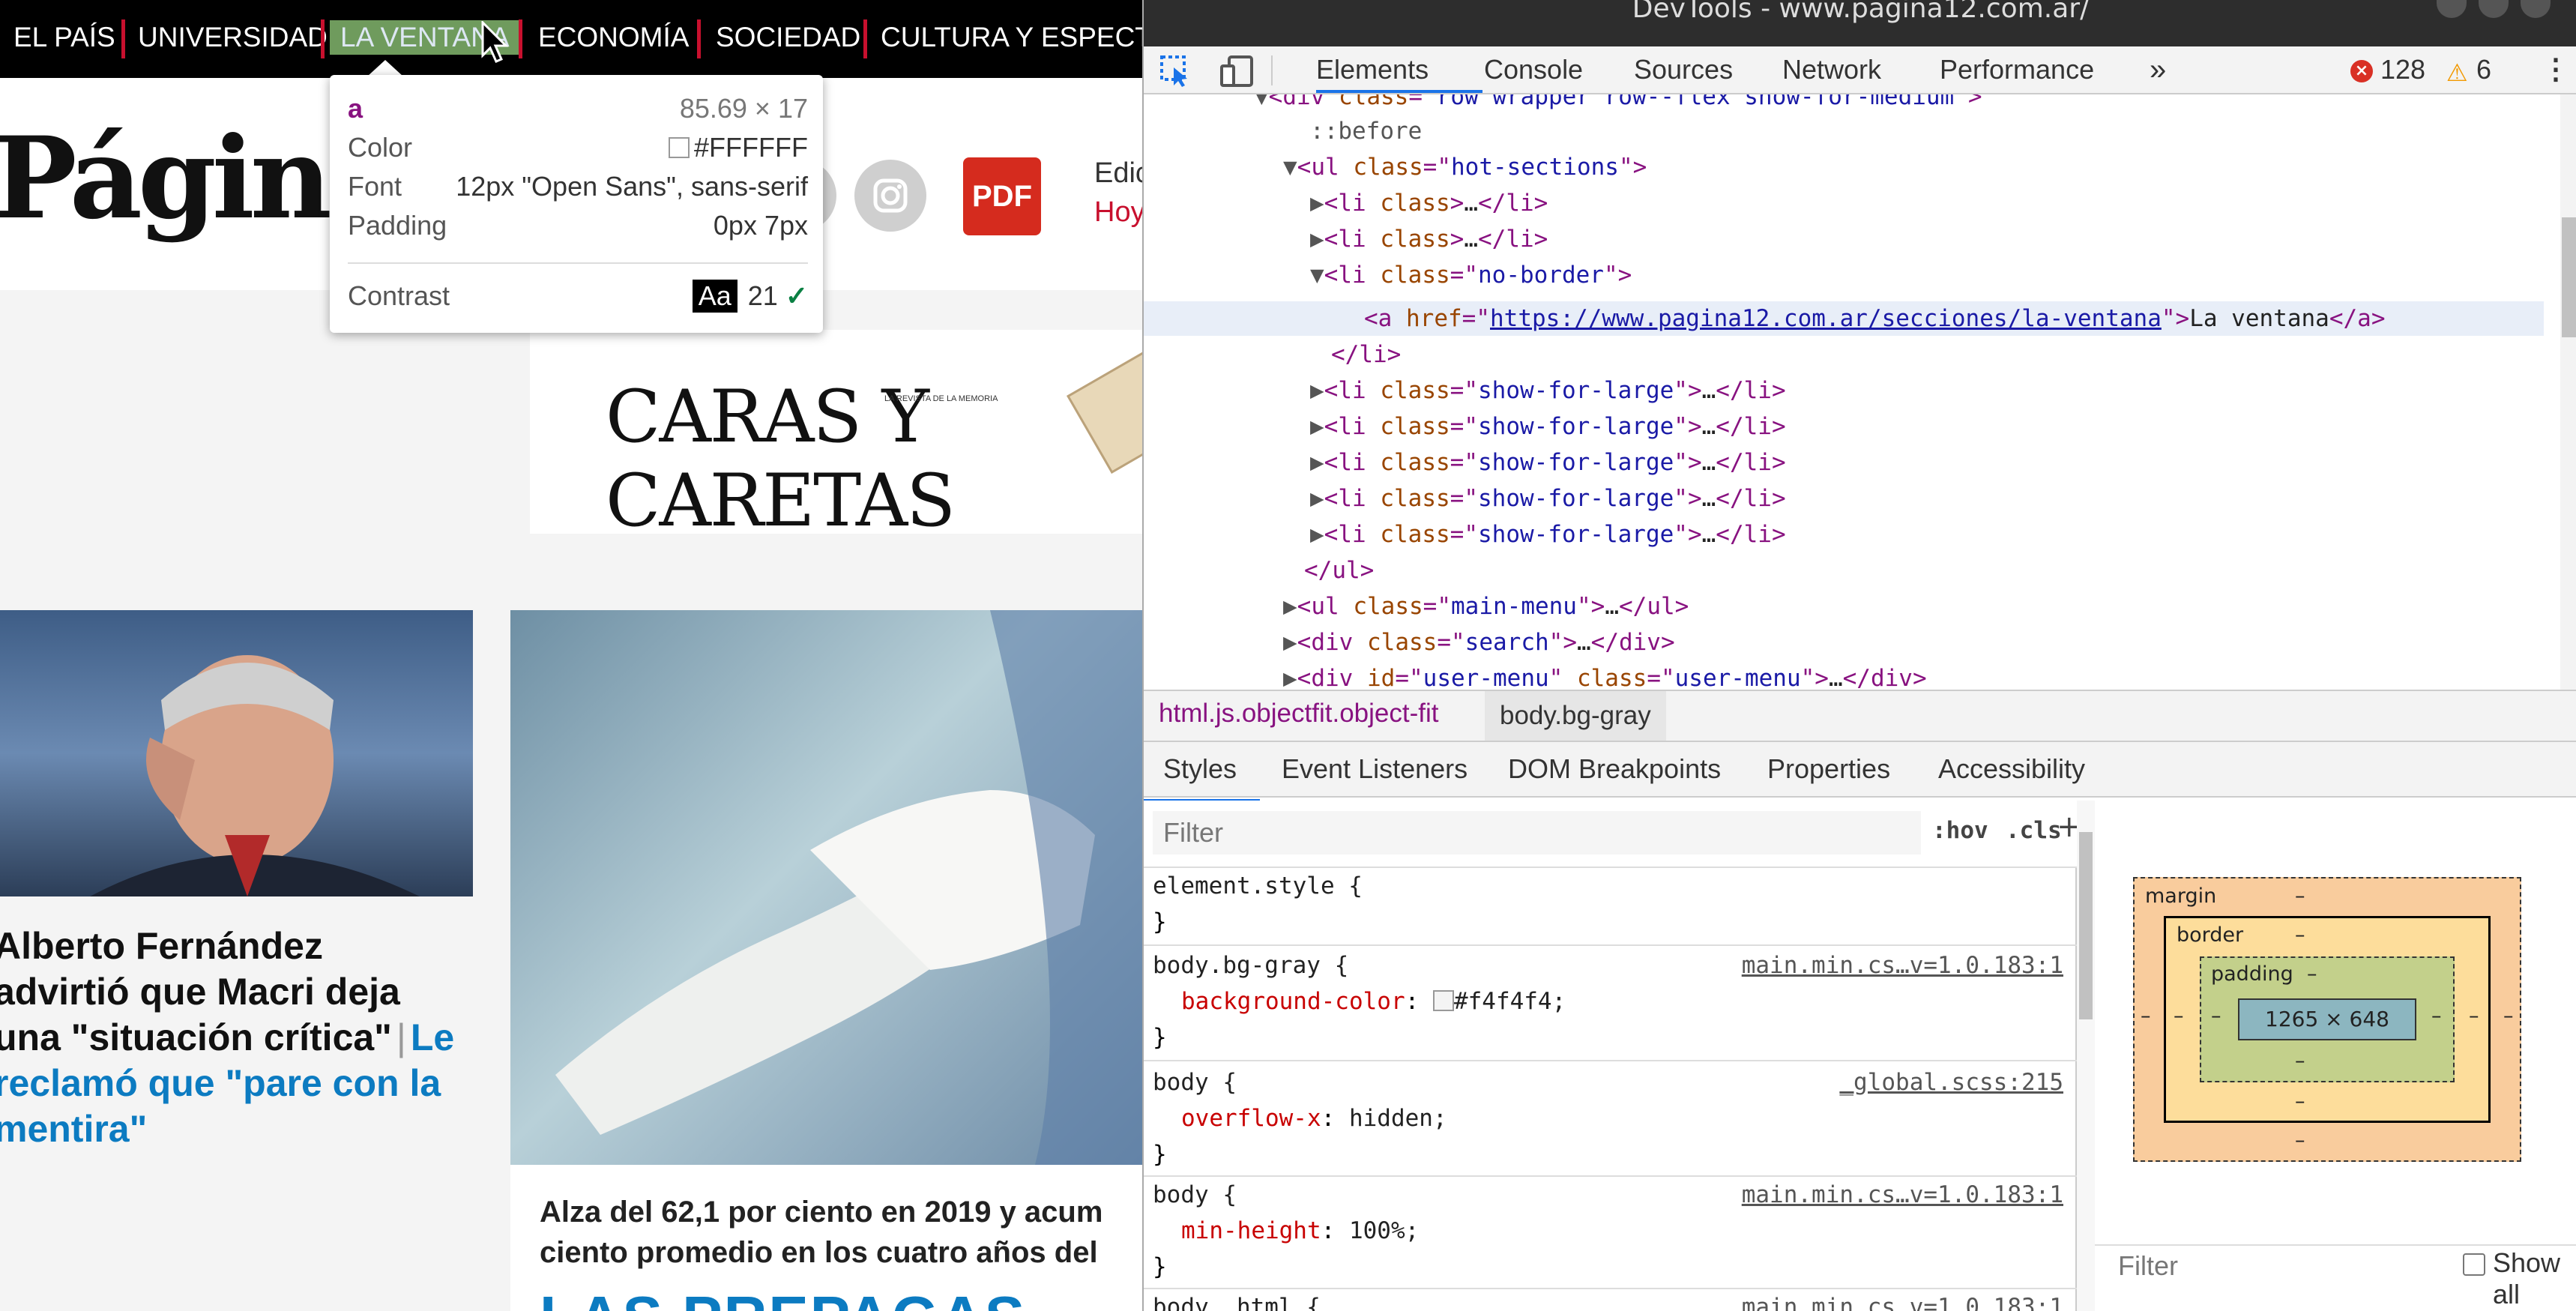  I want to click on edition-label: Edic, so click(1118, 173).